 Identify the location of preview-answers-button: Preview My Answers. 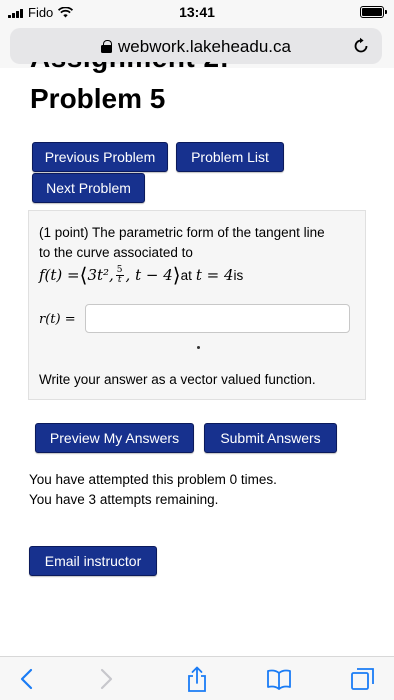
(114, 438).